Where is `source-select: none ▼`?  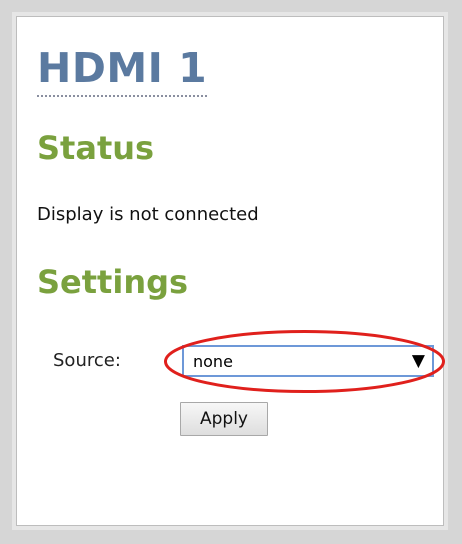 source-select: none ▼ is located at coordinates (308, 361).